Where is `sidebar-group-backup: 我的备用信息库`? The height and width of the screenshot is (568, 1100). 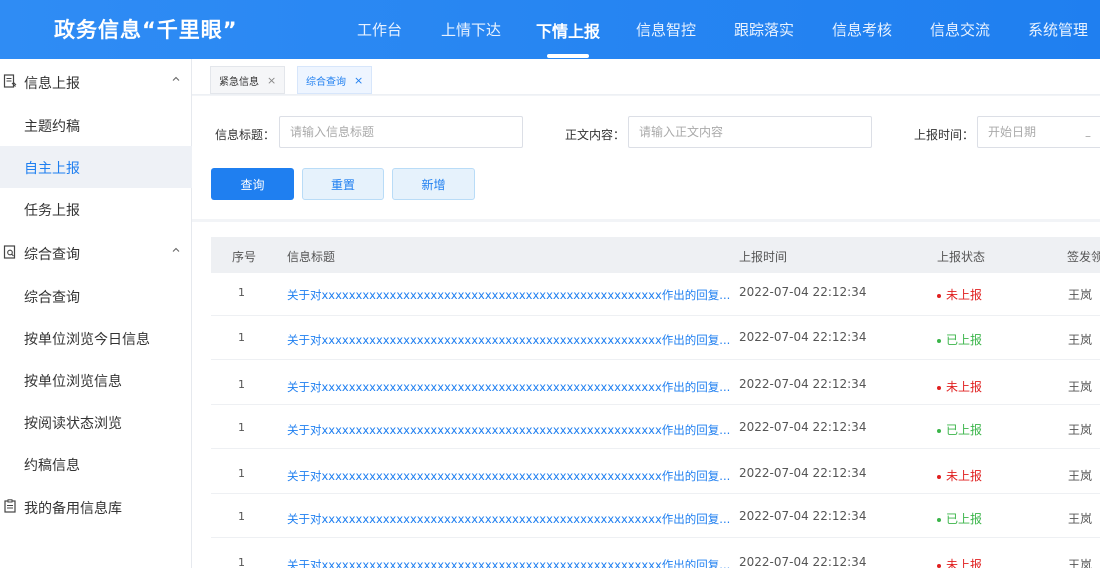
sidebar-group-backup: 我的备用信息库 is located at coordinates (96, 507).